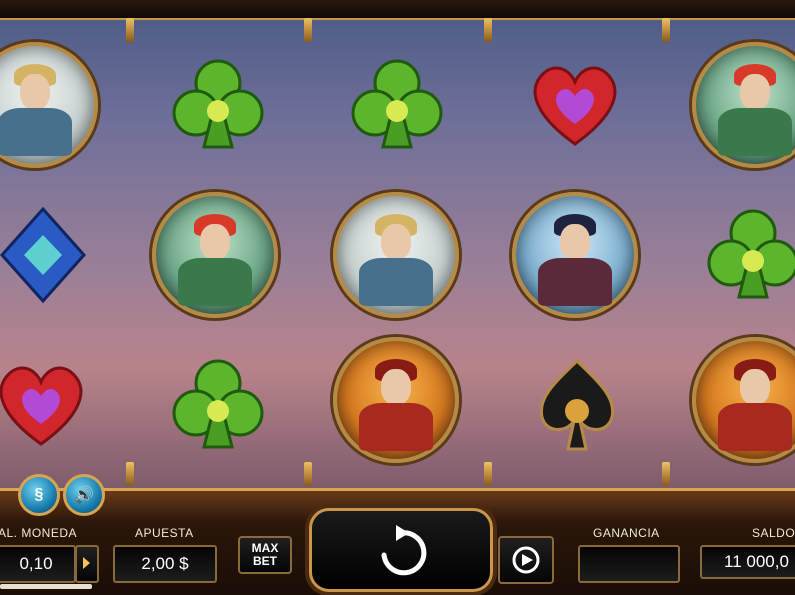  I want to click on speaker-icon: 🔊, so click(84, 495).